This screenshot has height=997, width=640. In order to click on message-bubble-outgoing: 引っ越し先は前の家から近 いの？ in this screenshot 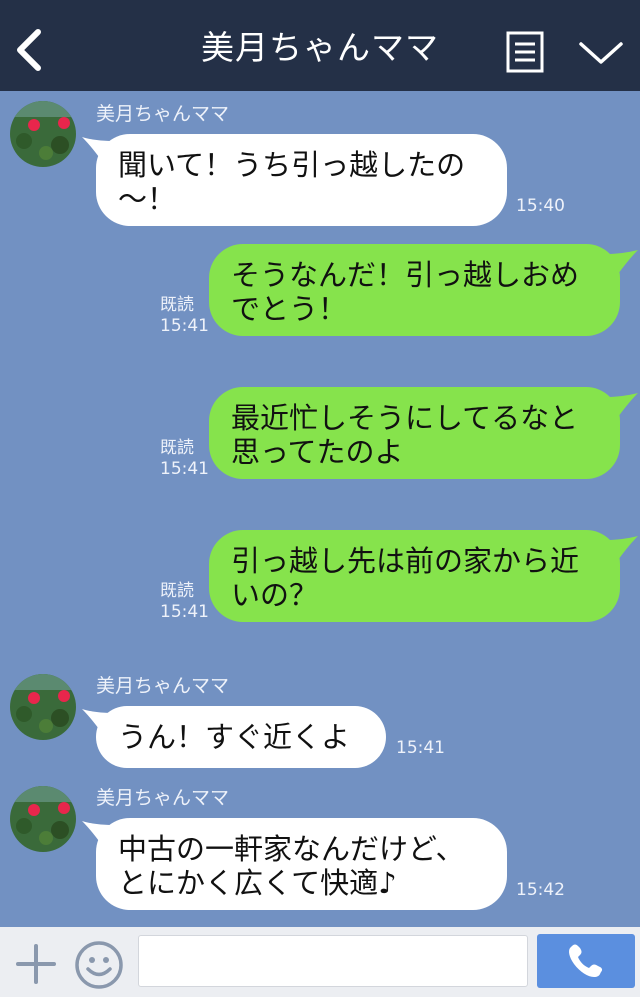, I will do `click(414, 576)`.